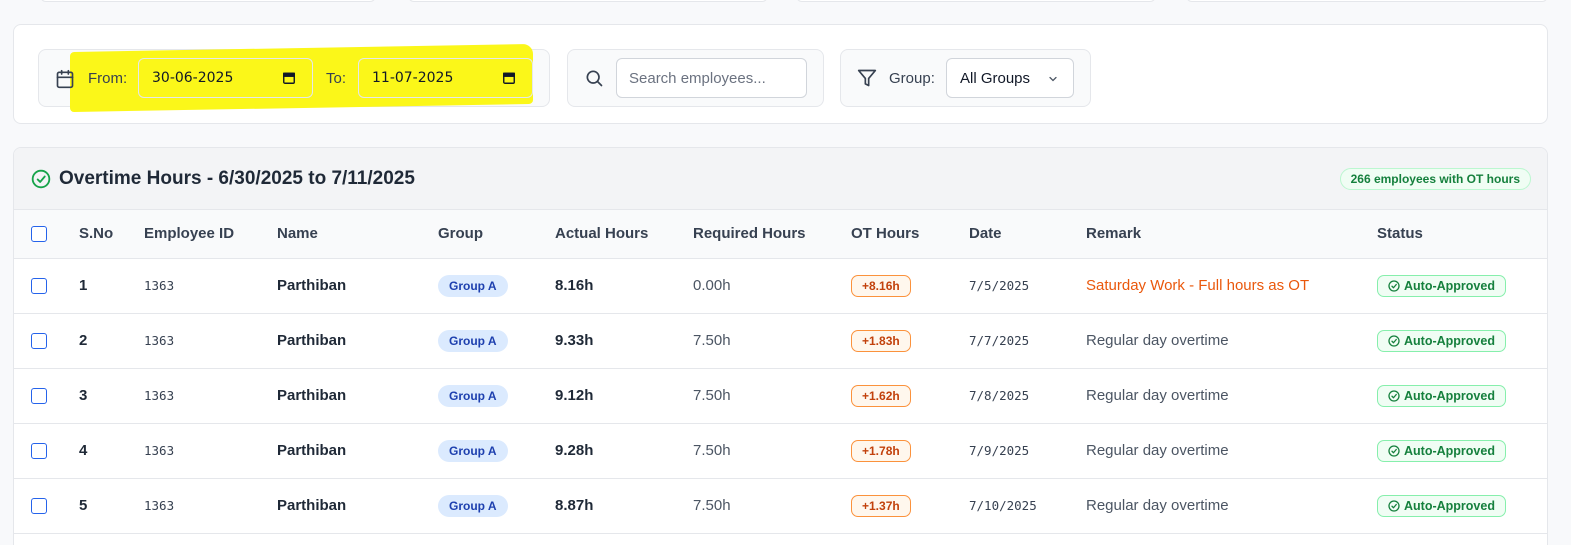 The height and width of the screenshot is (545, 1571). I want to click on column-header: Remark, so click(1231, 234).